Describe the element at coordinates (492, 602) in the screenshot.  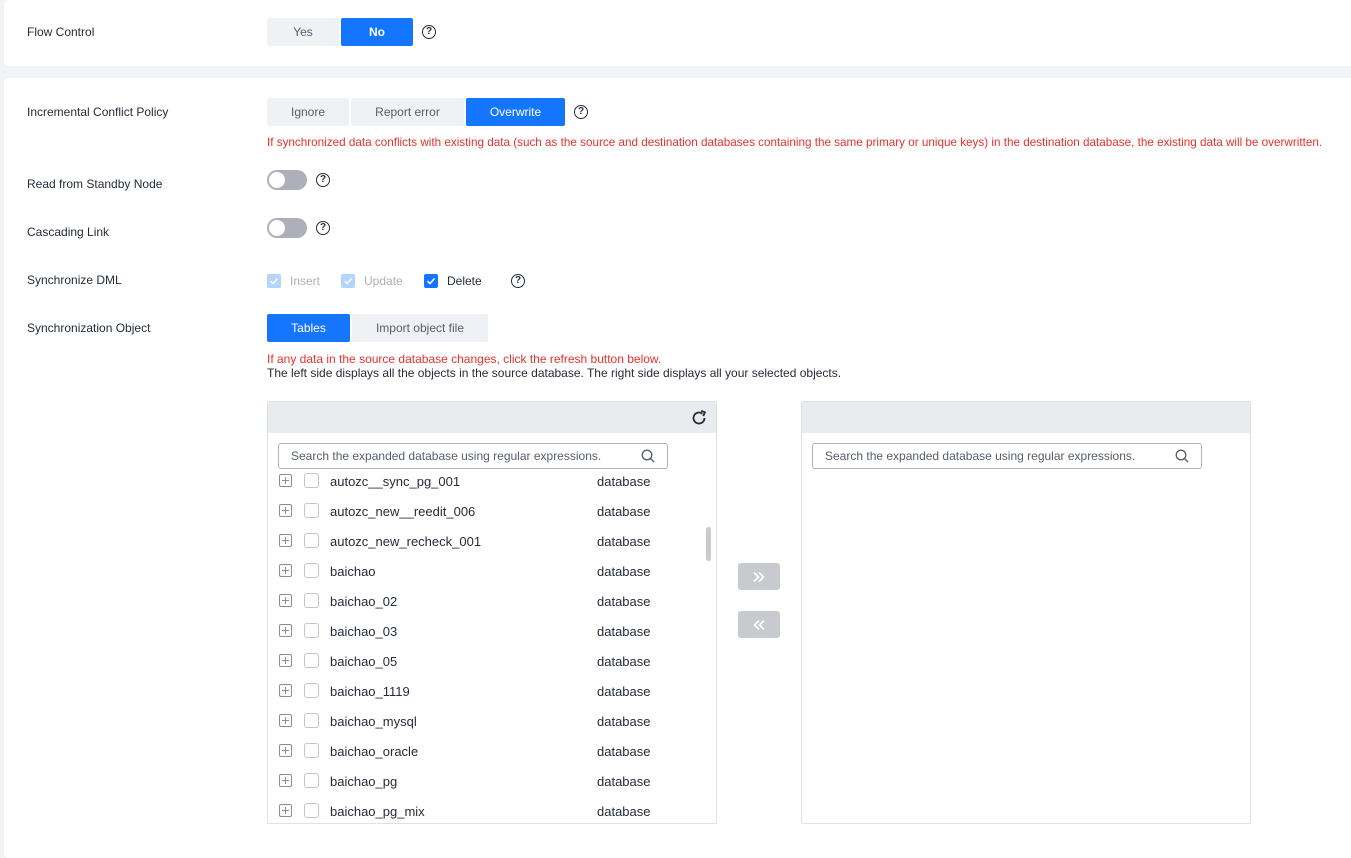
I see `list-item: baichao_02 database` at that location.